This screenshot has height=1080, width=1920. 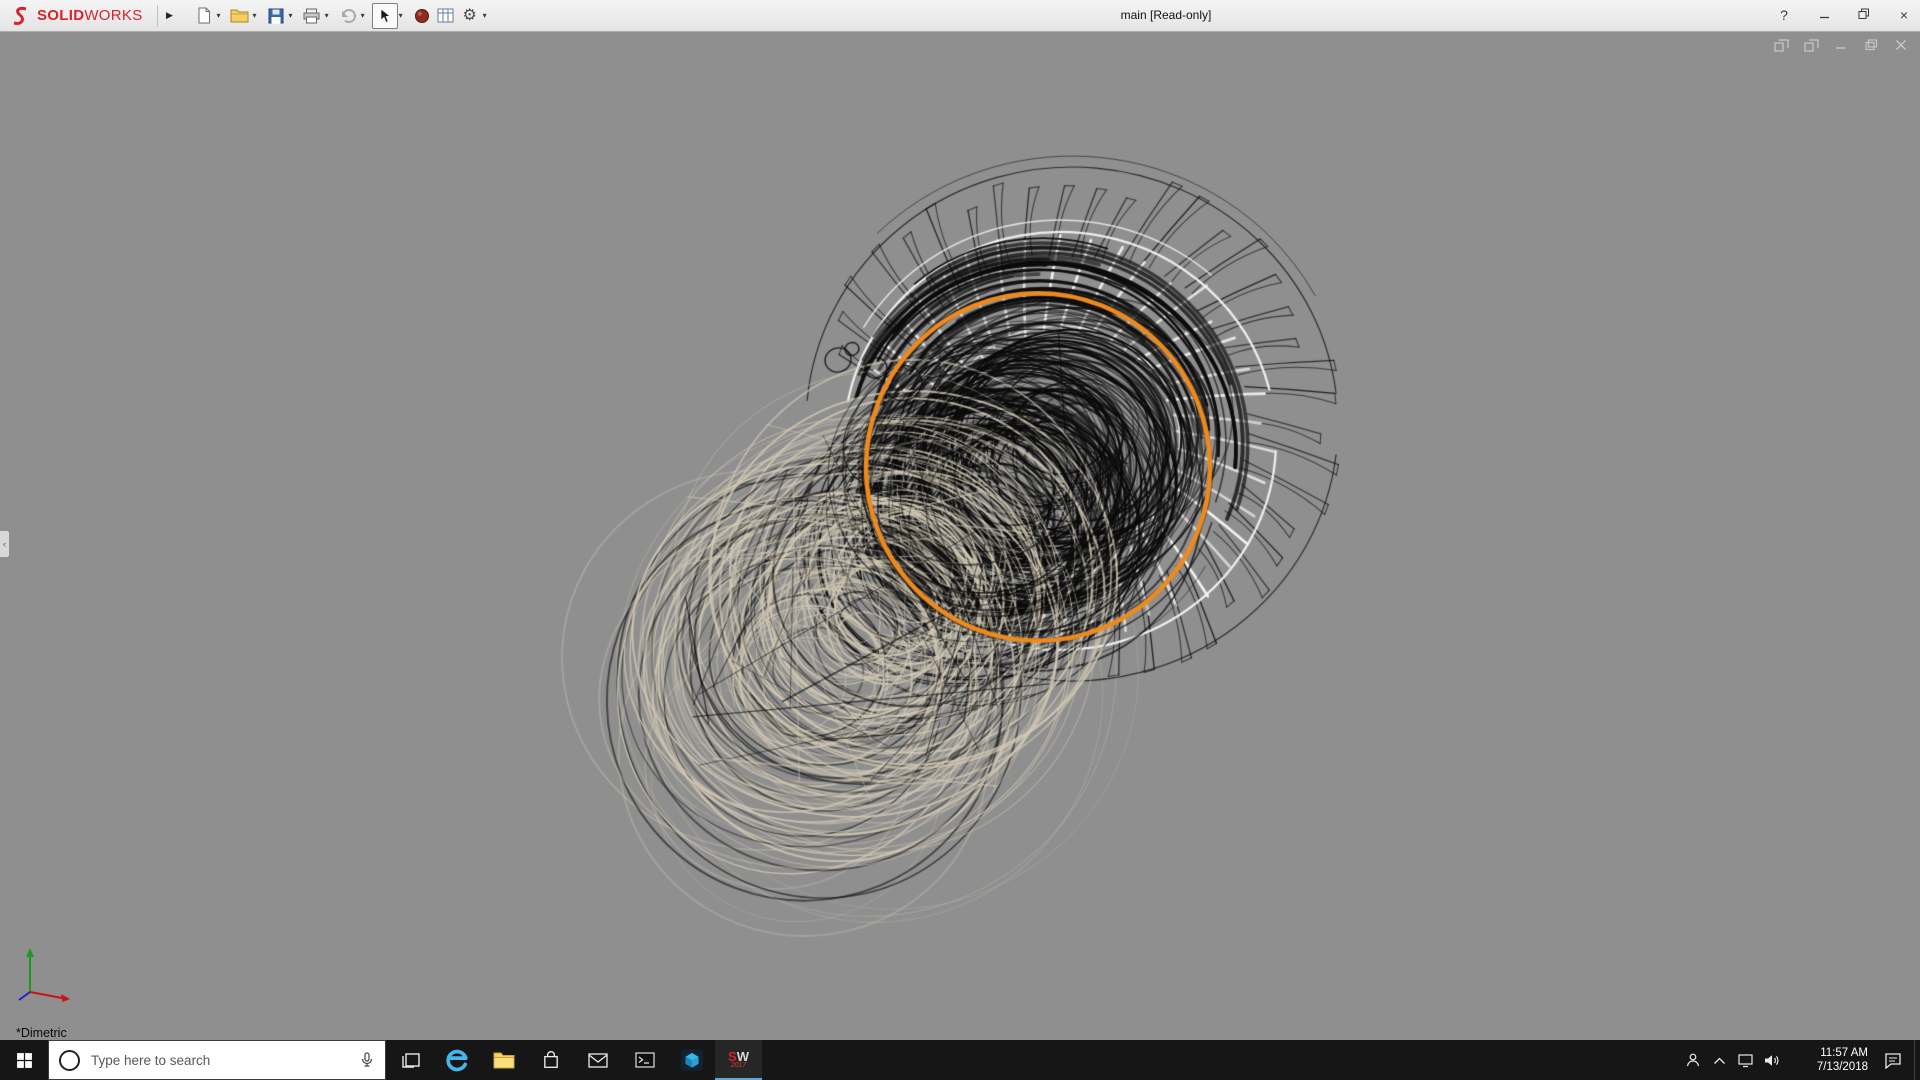 I want to click on new-dropdown-caret: ▾, so click(x=219, y=15).